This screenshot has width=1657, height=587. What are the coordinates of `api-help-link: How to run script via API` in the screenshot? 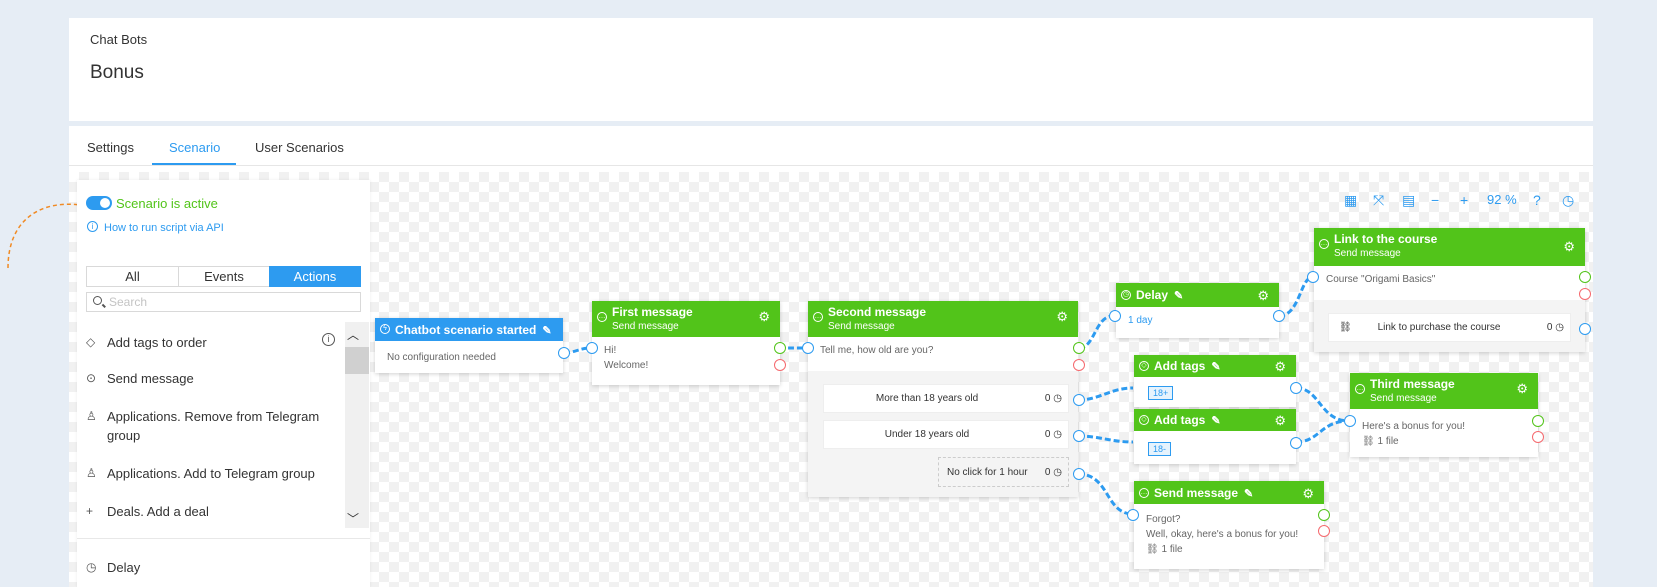 It's located at (164, 228).